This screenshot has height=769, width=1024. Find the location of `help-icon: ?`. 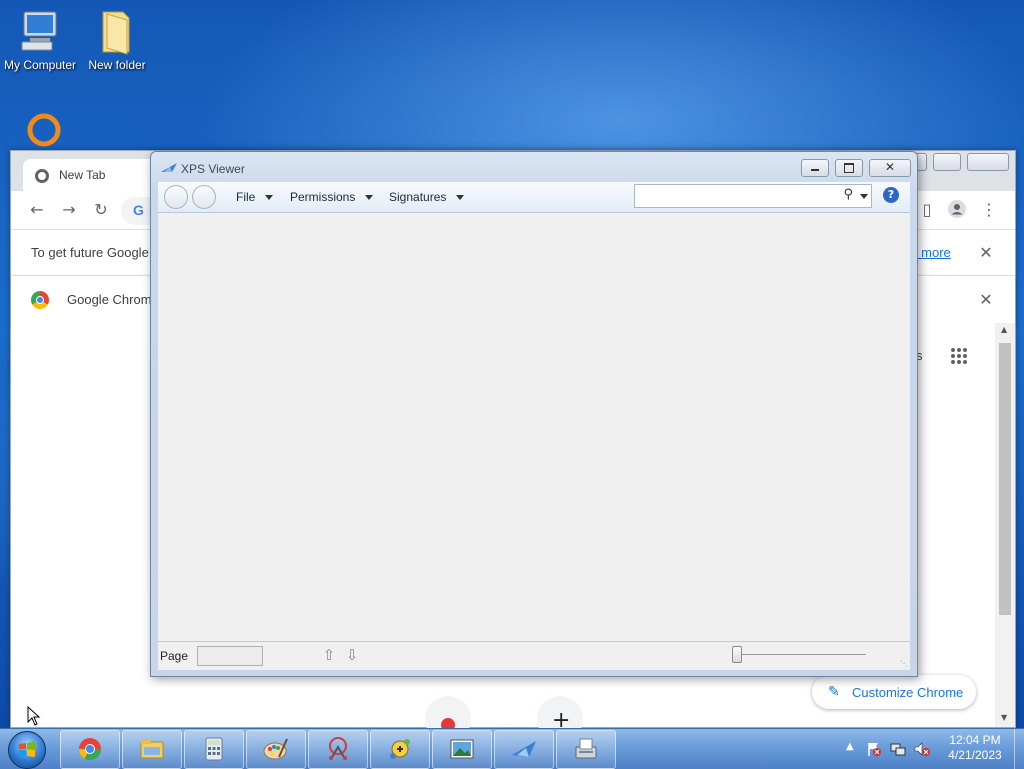

help-icon: ? is located at coordinates (891, 195).